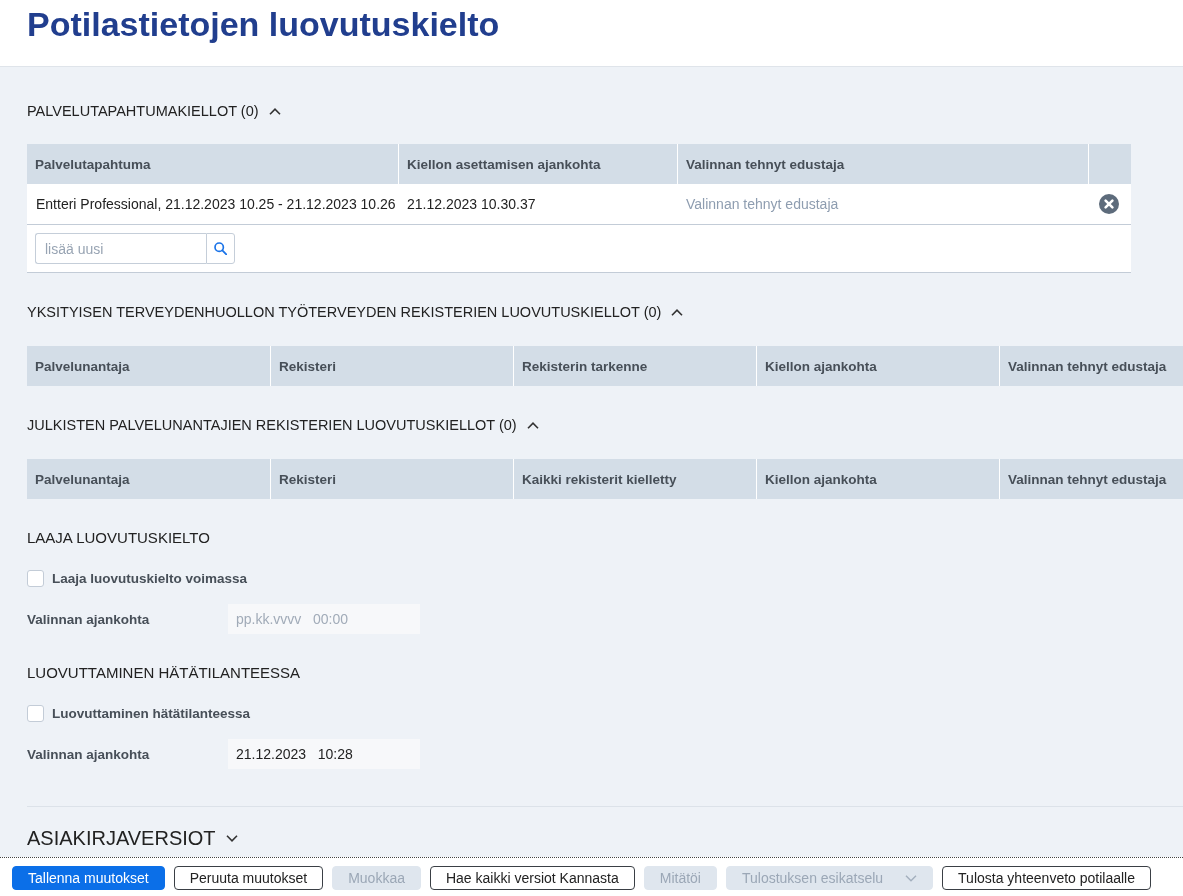 The image size is (1183, 896). What do you see at coordinates (151, 713) in the screenshot?
I see `checkbox-label: Luovuttaminen hätätilanteessa` at bounding box center [151, 713].